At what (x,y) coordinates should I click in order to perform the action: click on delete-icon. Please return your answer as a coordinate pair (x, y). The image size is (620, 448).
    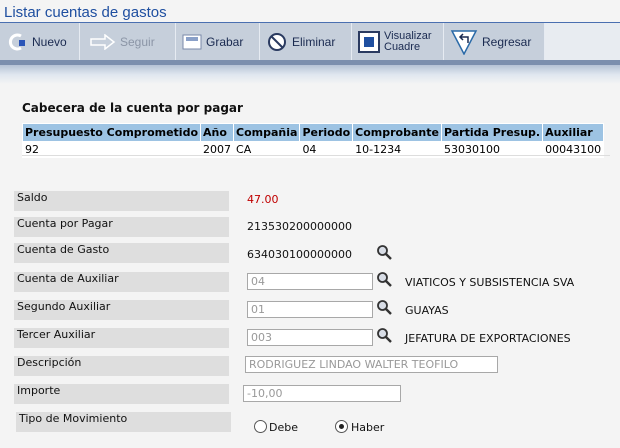
    Looking at the image, I should click on (277, 41).